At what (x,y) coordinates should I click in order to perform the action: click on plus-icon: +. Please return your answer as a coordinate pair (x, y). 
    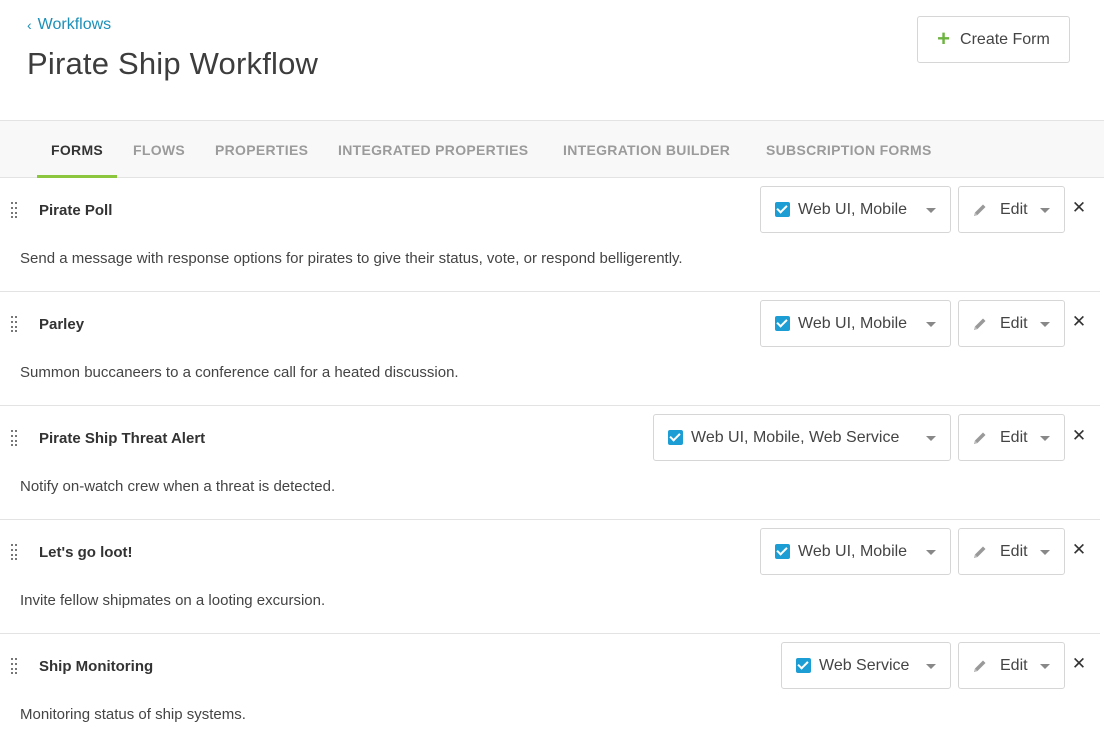
    Looking at the image, I should click on (944, 38).